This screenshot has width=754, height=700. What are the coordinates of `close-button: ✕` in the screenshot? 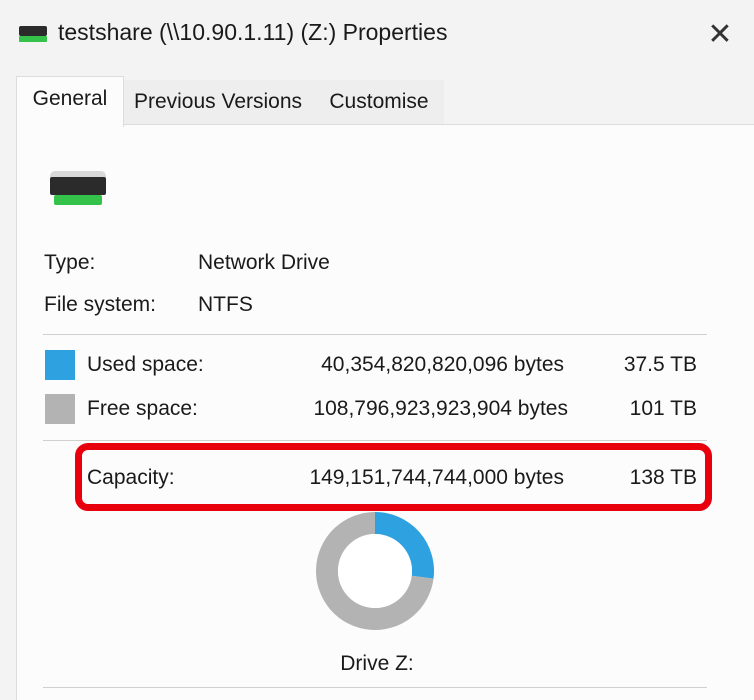 It's located at (720, 34).